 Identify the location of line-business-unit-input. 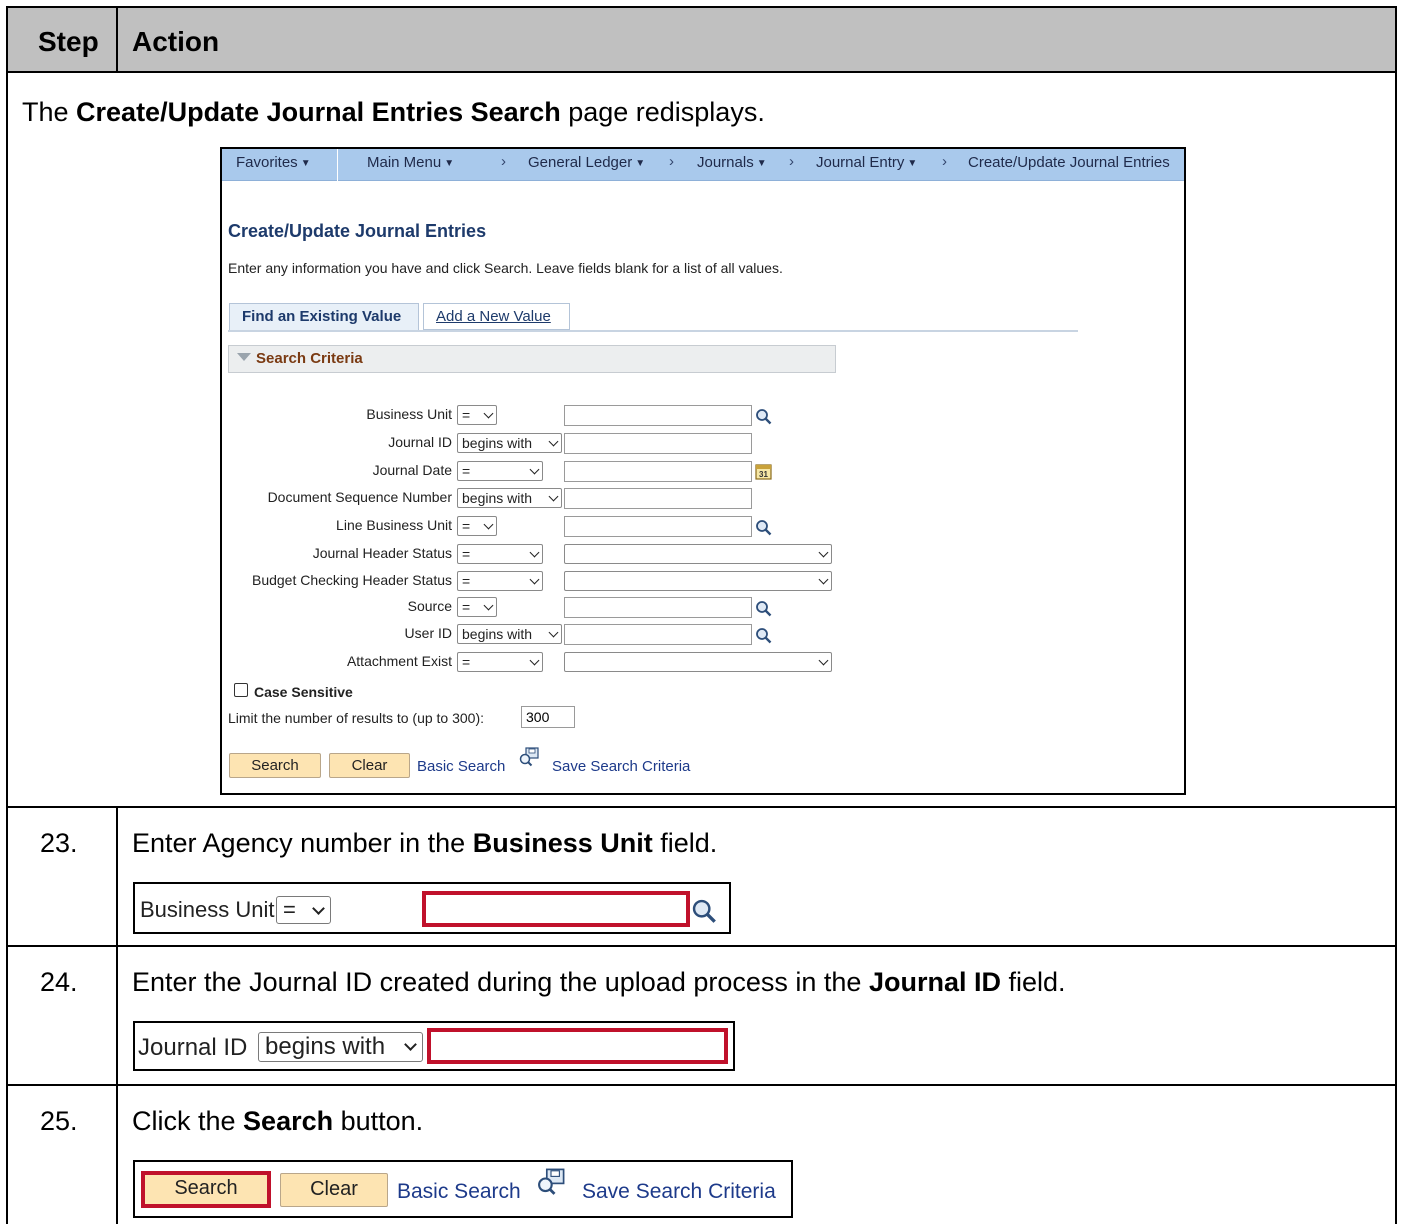
(658, 526).